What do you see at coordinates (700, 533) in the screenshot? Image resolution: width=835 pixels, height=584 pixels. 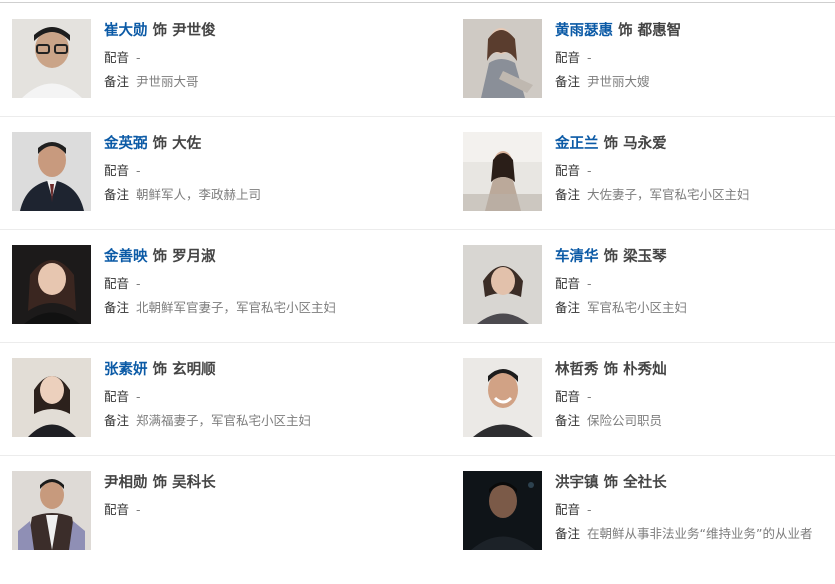 I see `note-value: 在朝鲜从事非法业务“维持业务”的从业者` at bounding box center [700, 533].